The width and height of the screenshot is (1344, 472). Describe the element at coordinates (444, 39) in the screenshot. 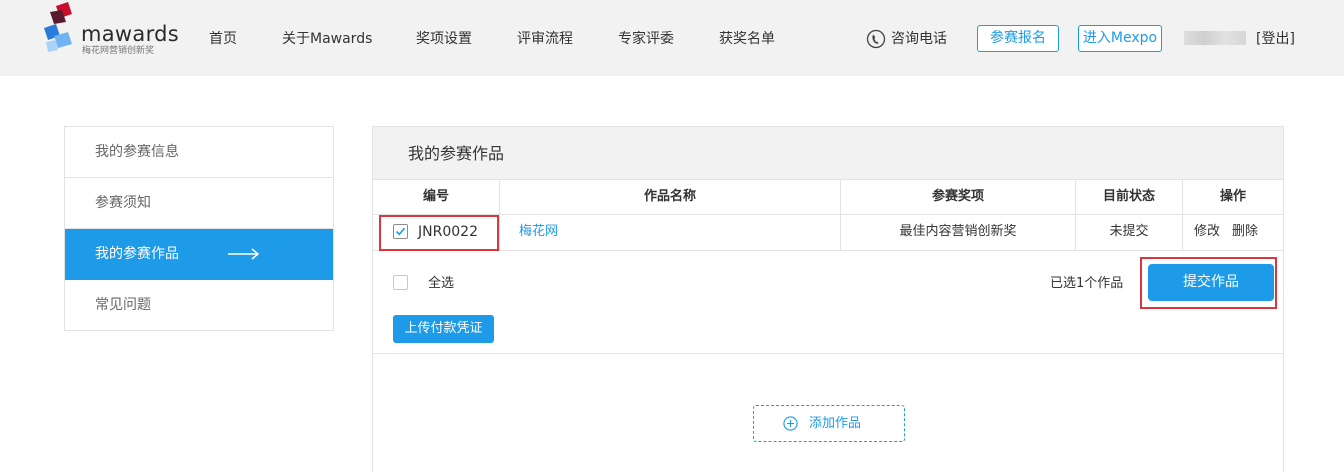

I see `nav-awards: 奖项设置` at that location.